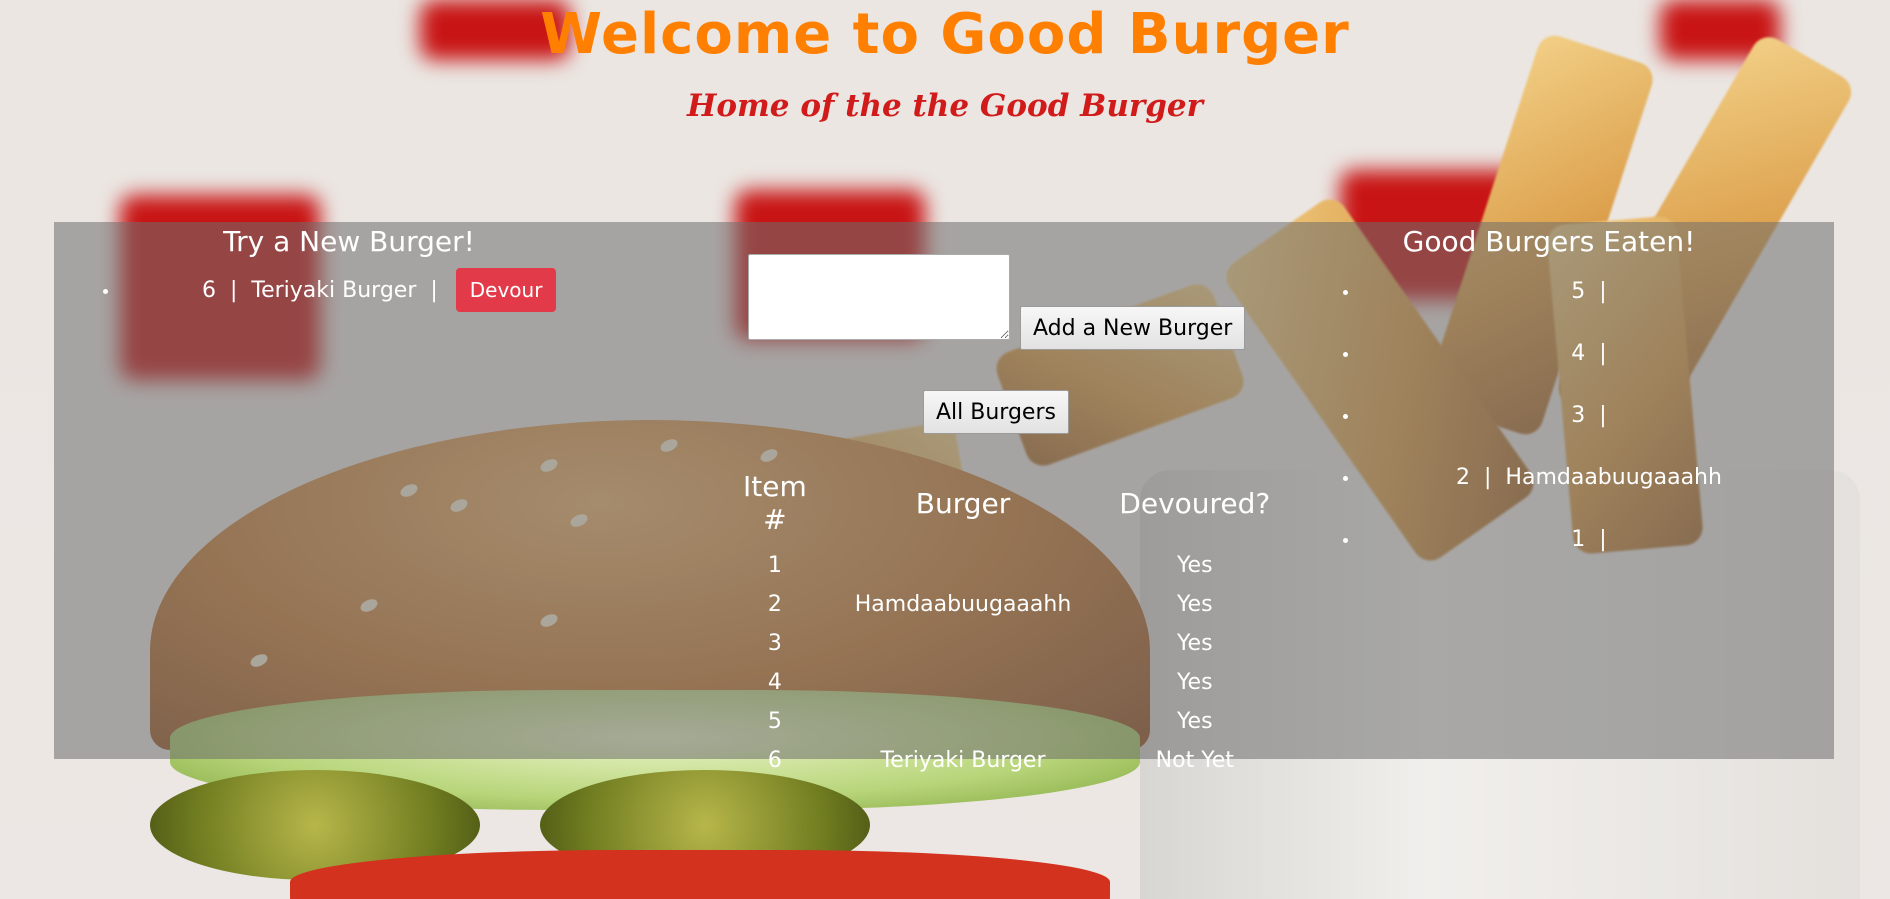  Describe the element at coordinates (774, 604) in the screenshot. I see `cell-item-number: 2` at that location.